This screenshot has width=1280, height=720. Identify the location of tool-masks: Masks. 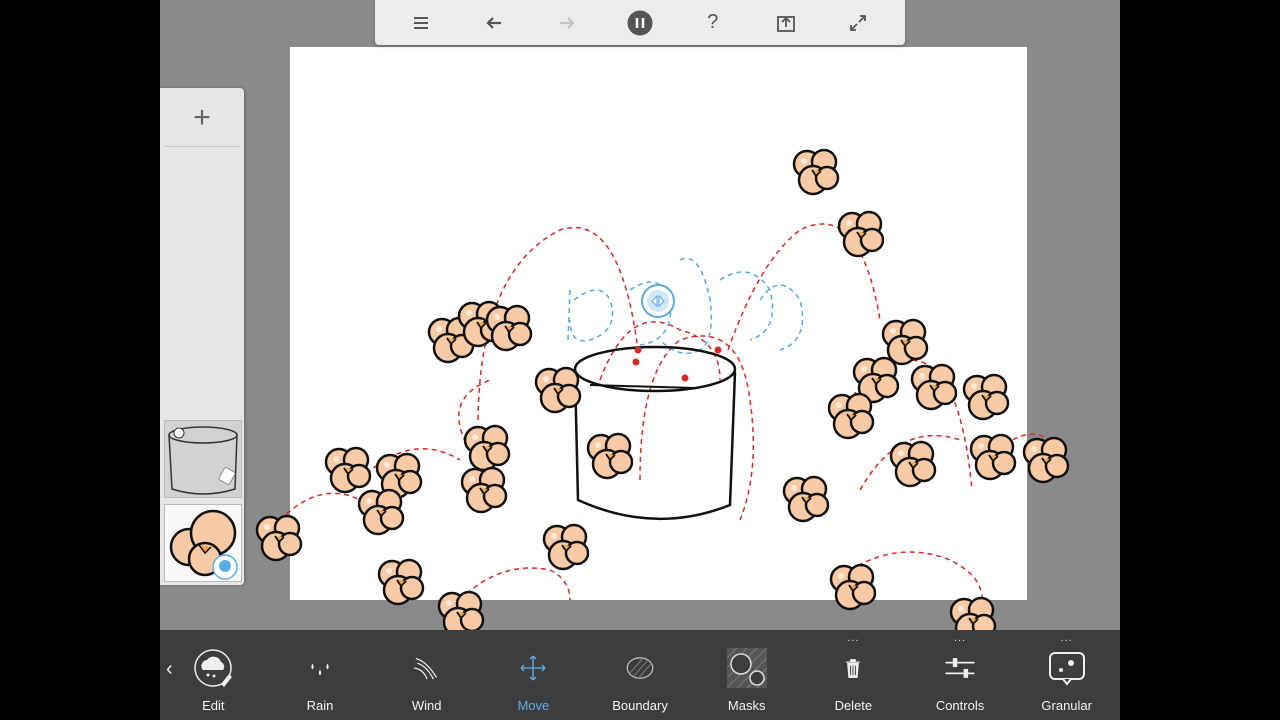
(746, 675).